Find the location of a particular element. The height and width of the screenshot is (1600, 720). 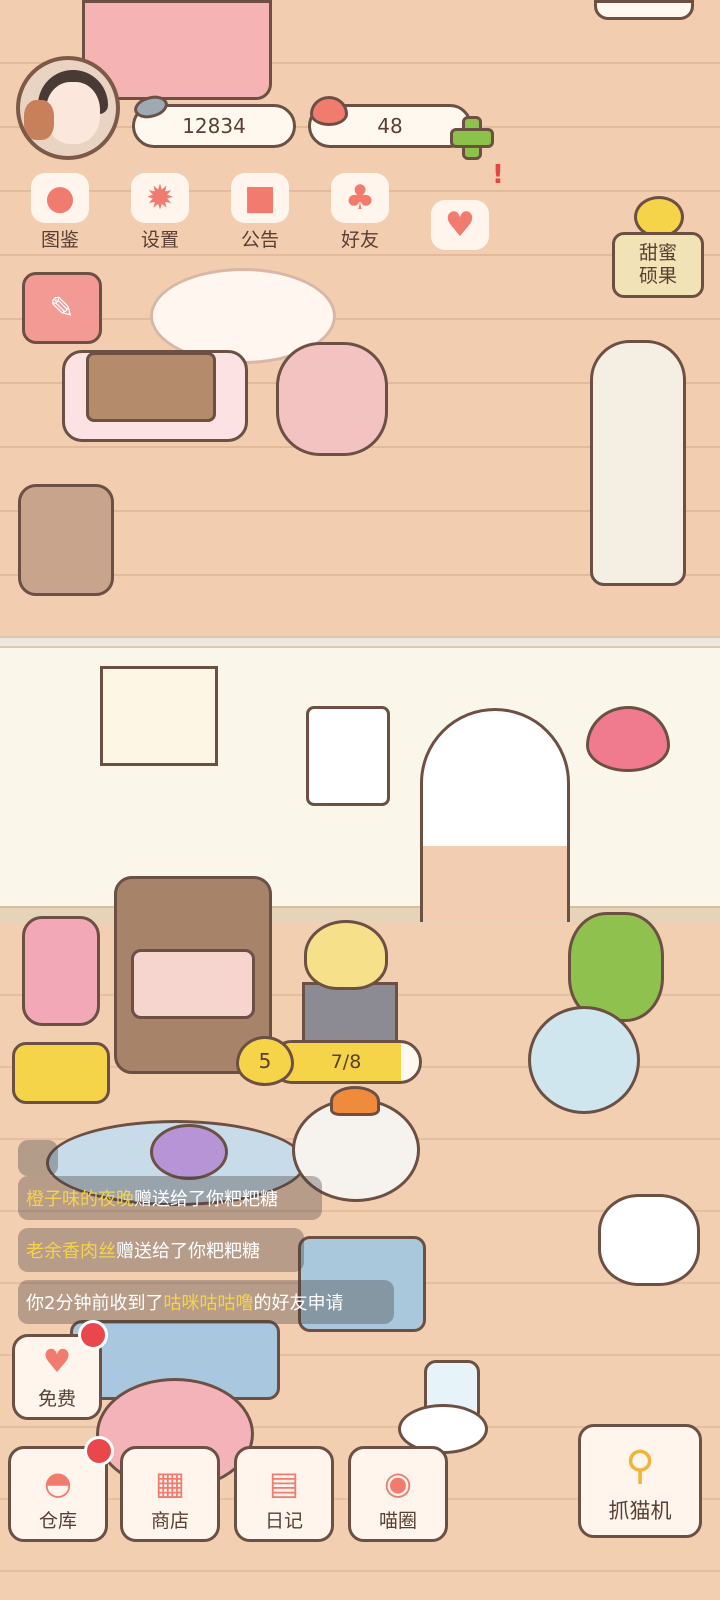

claw-machine-button: ⚲ 抓猫机 is located at coordinates (640, 1481).